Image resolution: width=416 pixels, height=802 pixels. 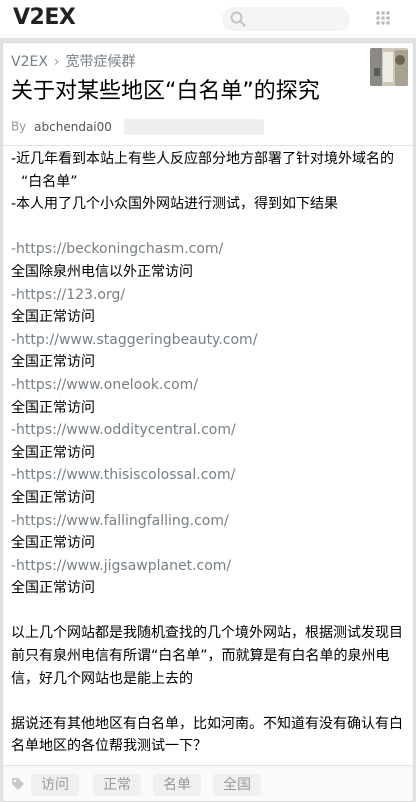 I want to click on content-link: -https://123.org/, so click(x=208, y=295).